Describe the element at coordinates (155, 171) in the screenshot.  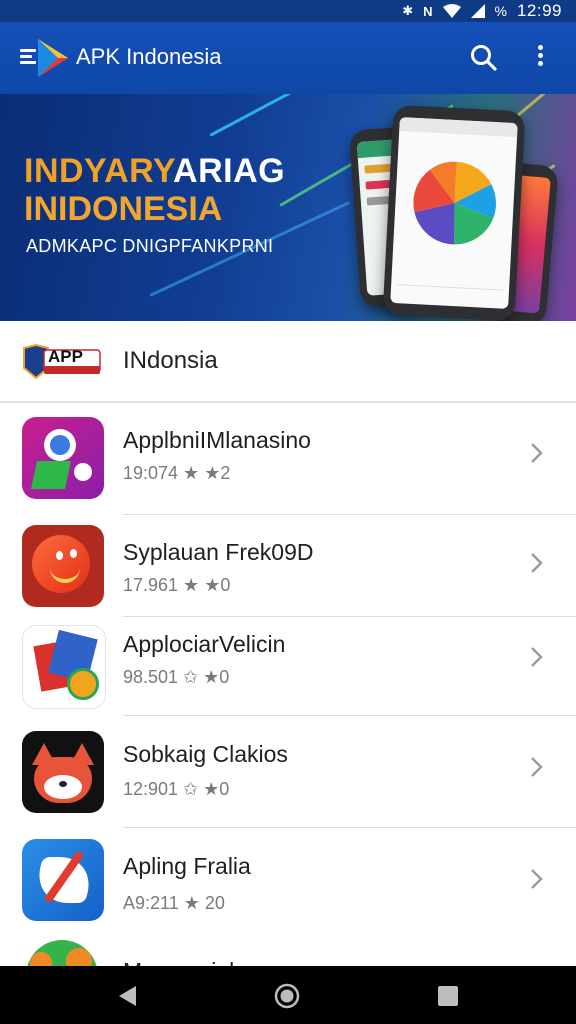
I see `banner-headline: INDYARYARIAG` at that location.